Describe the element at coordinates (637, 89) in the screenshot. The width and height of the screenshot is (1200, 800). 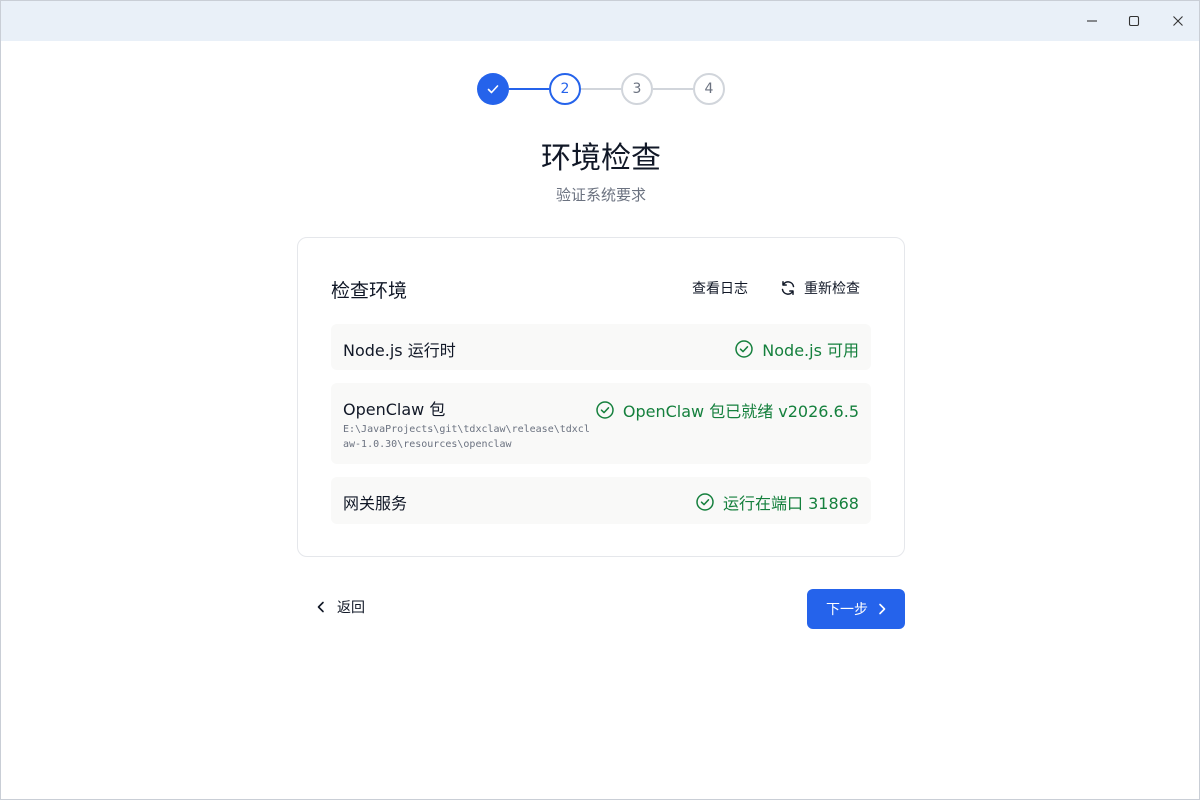
I see `step-3: 3` at that location.